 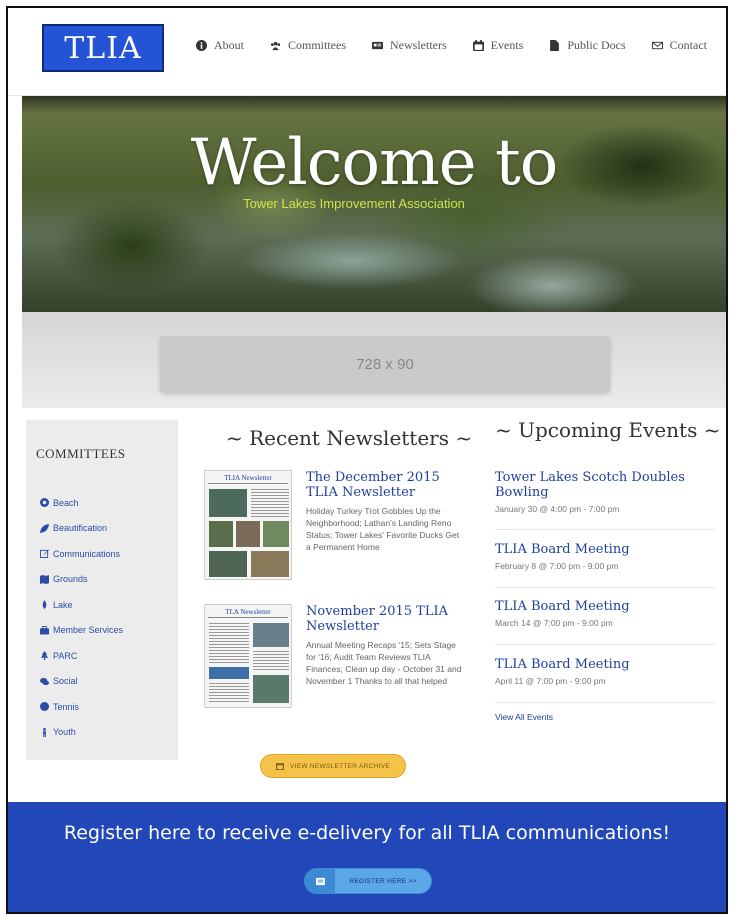 What do you see at coordinates (107, 707) in the screenshot?
I see `sidebar-item-tennis: Tennis` at bounding box center [107, 707].